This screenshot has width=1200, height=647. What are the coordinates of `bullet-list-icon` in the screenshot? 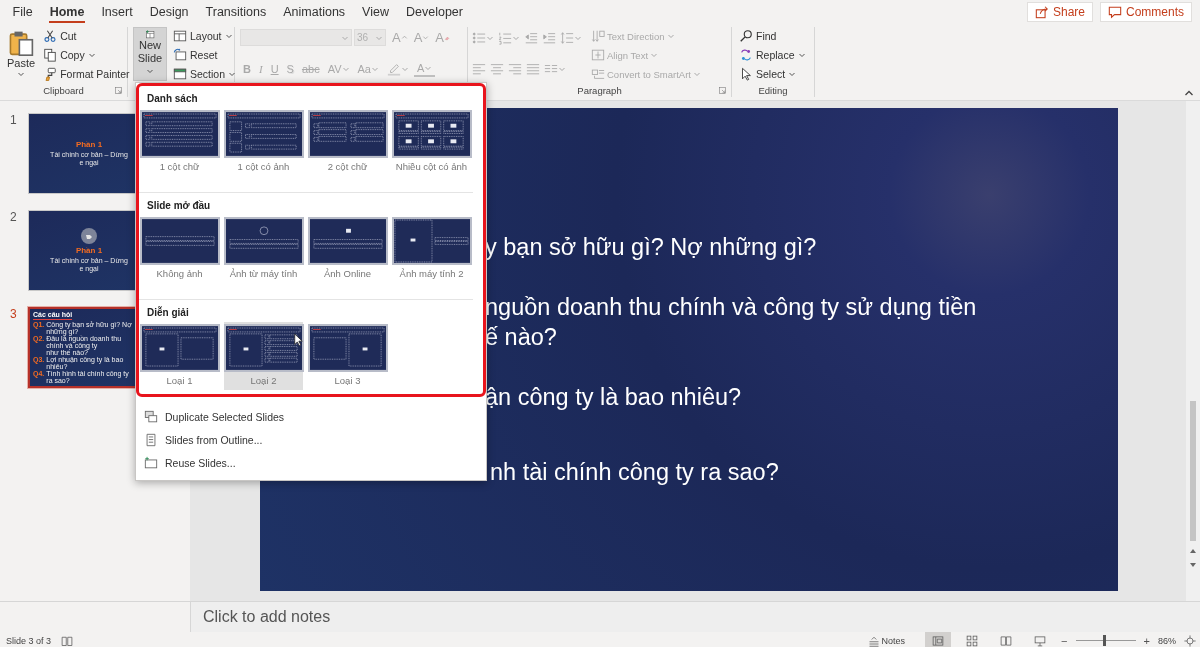 It's located at (479, 37).